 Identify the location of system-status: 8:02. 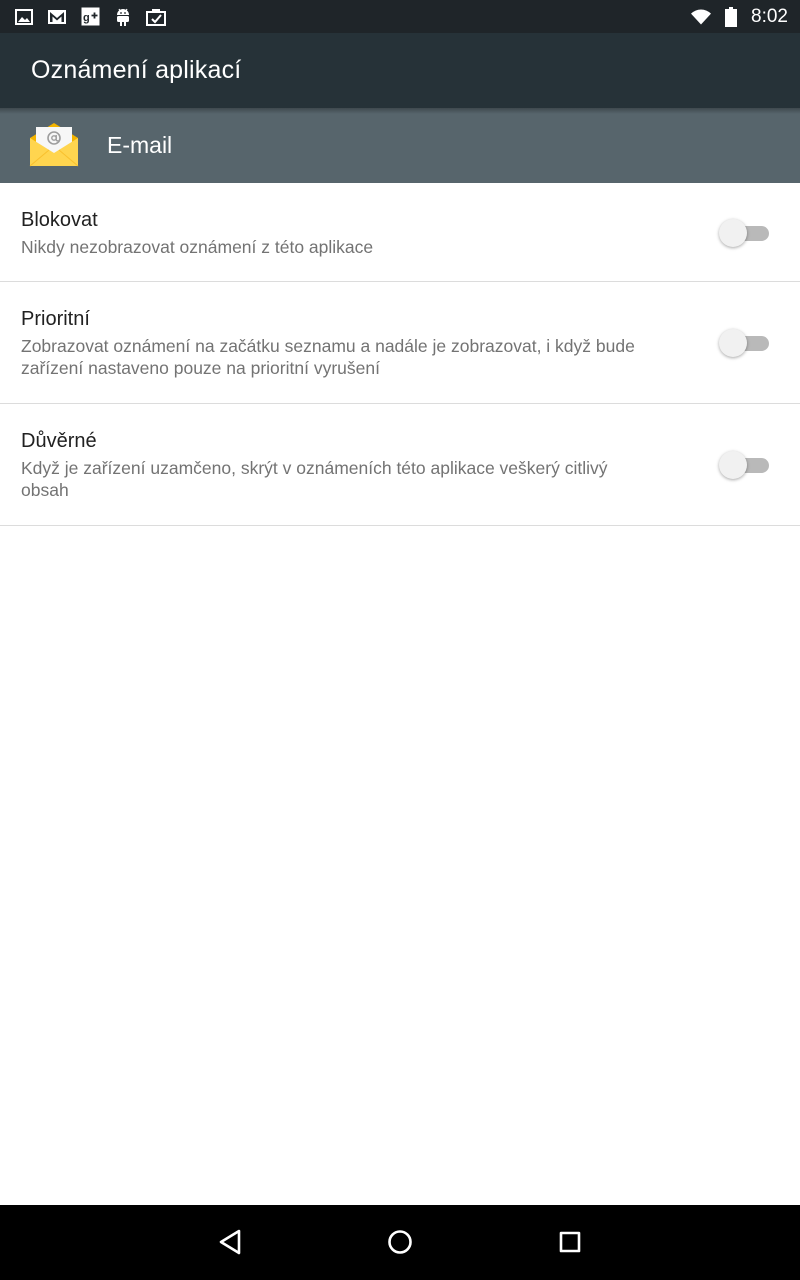
(739, 17).